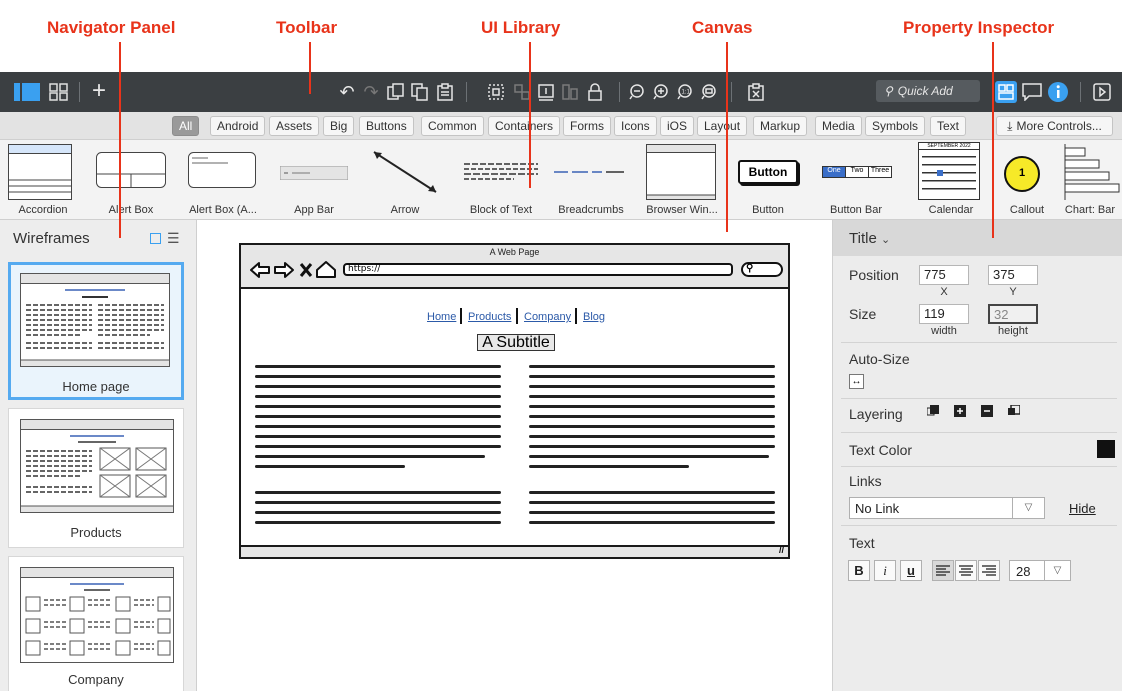 This screenshot has height=691, width=1122. I want to click on filter-text: Text, so click(948, 126).